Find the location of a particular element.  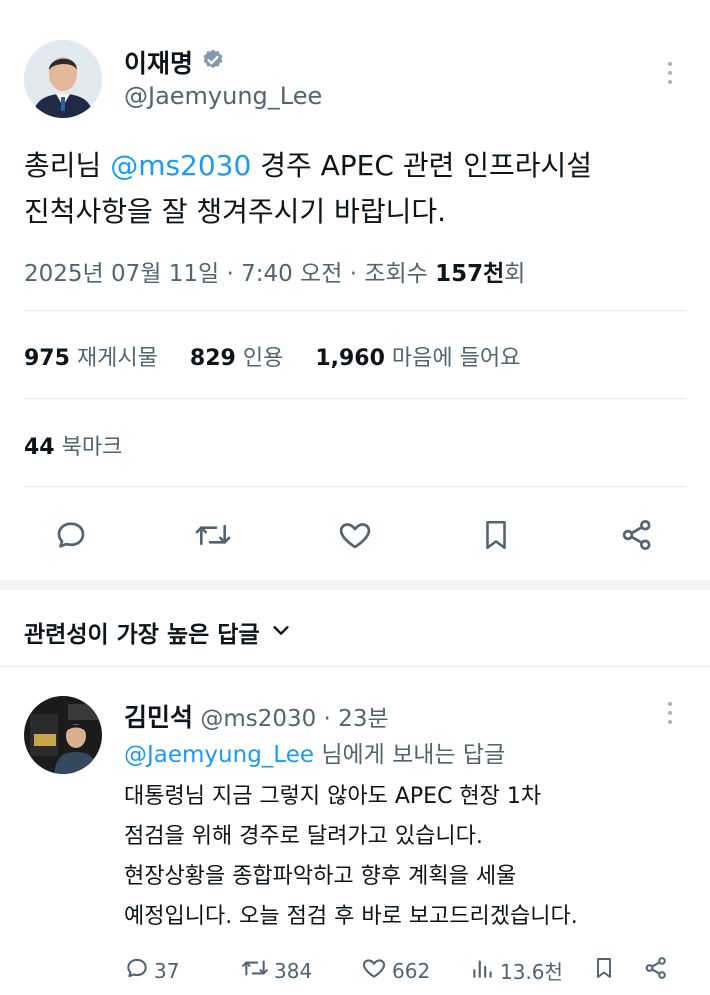

author-avatar is located at coordinates (63, 79).